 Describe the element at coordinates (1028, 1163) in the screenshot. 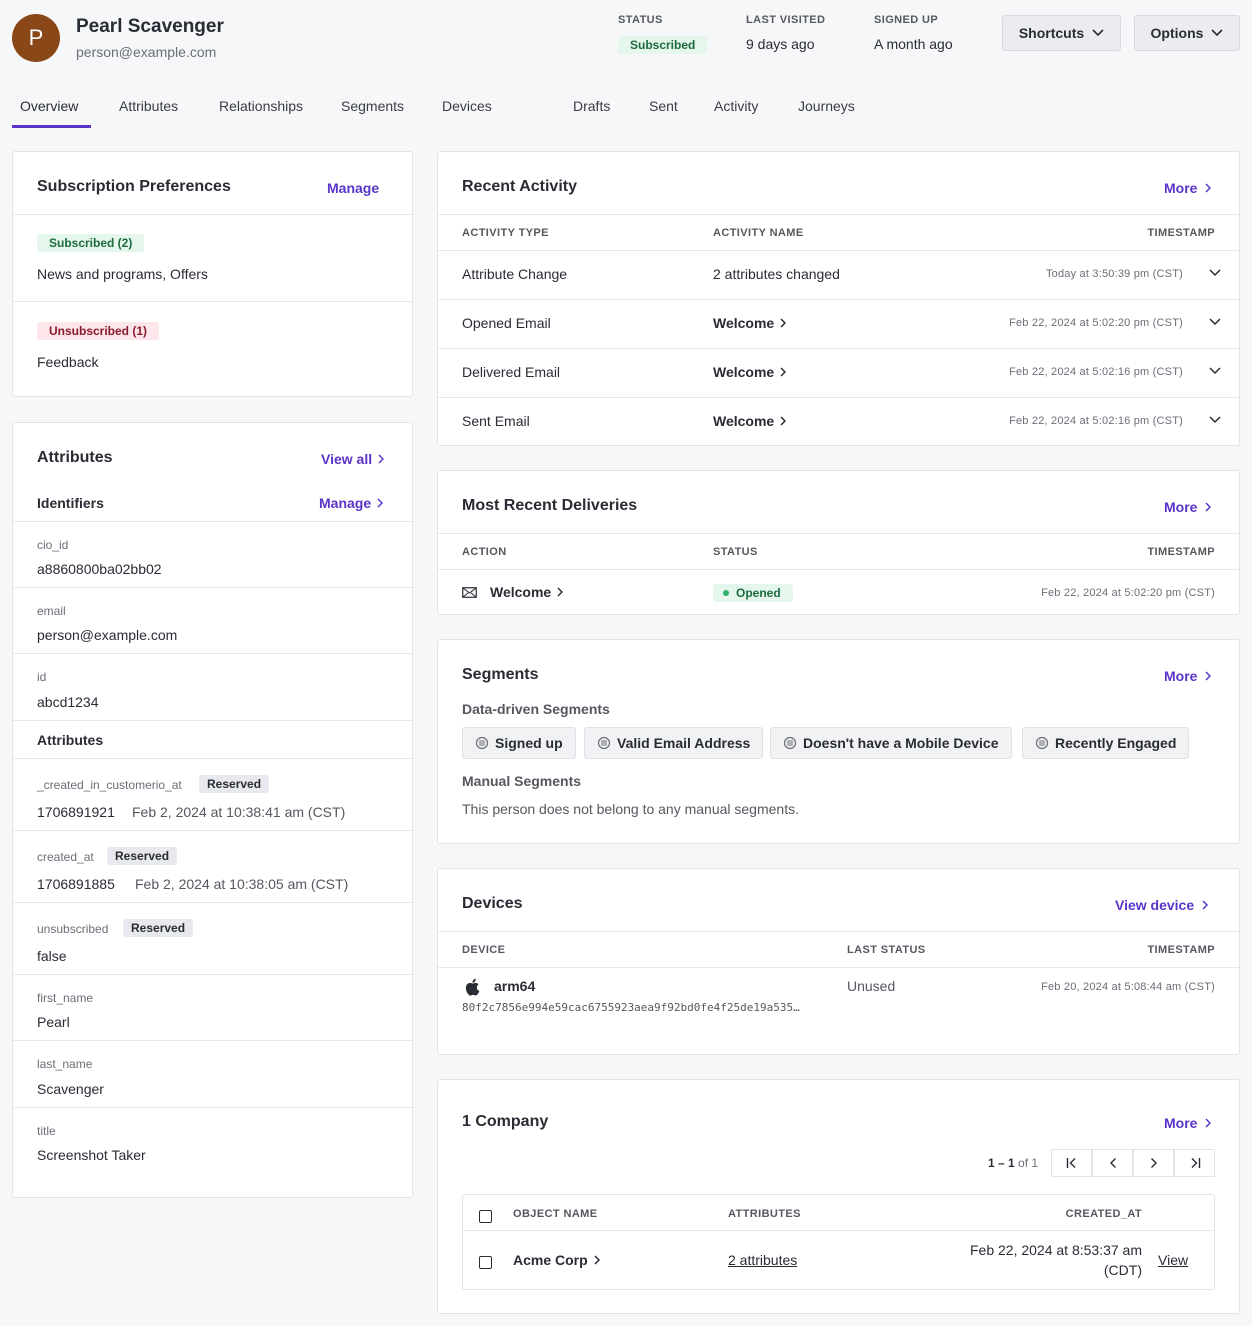

I see `pagination-total: of 1` at that location.